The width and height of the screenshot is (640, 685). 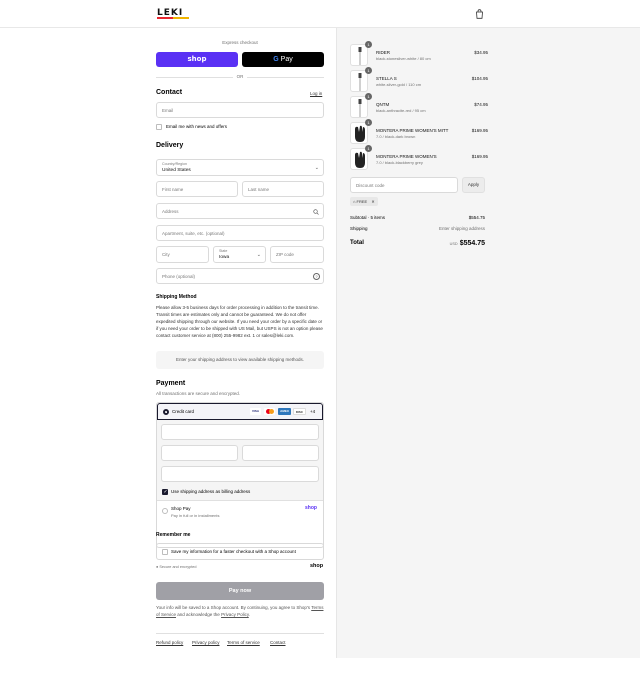 I want to click on save-info-checkbox, so click(x=165, y=552).